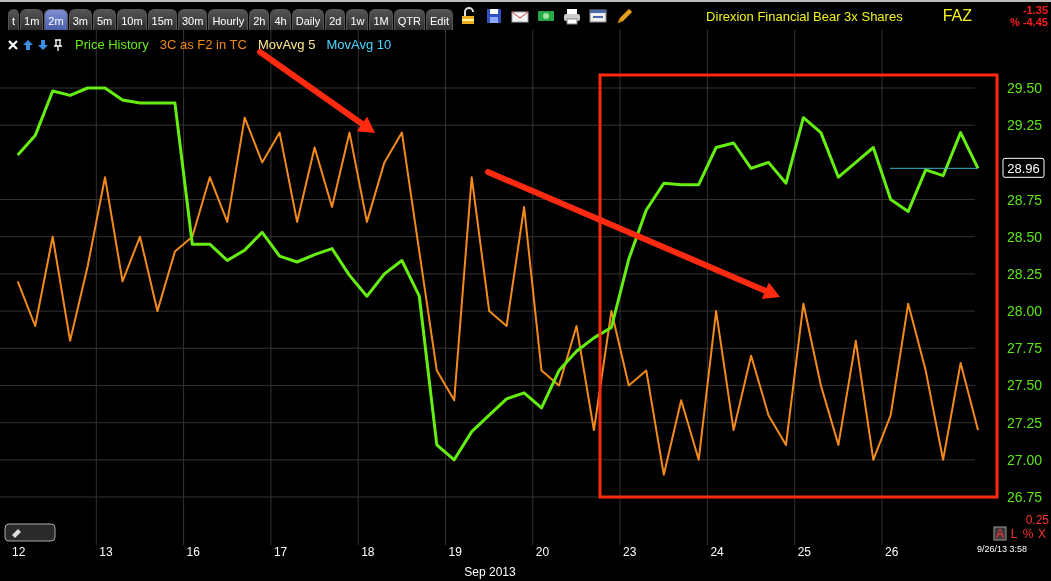 This screenshot has height=581, width=1051. What do you see at coordinates (1025, 88) in the screenshot?
I see `axis-label: 29.50` at bounding box center [1025, 88].